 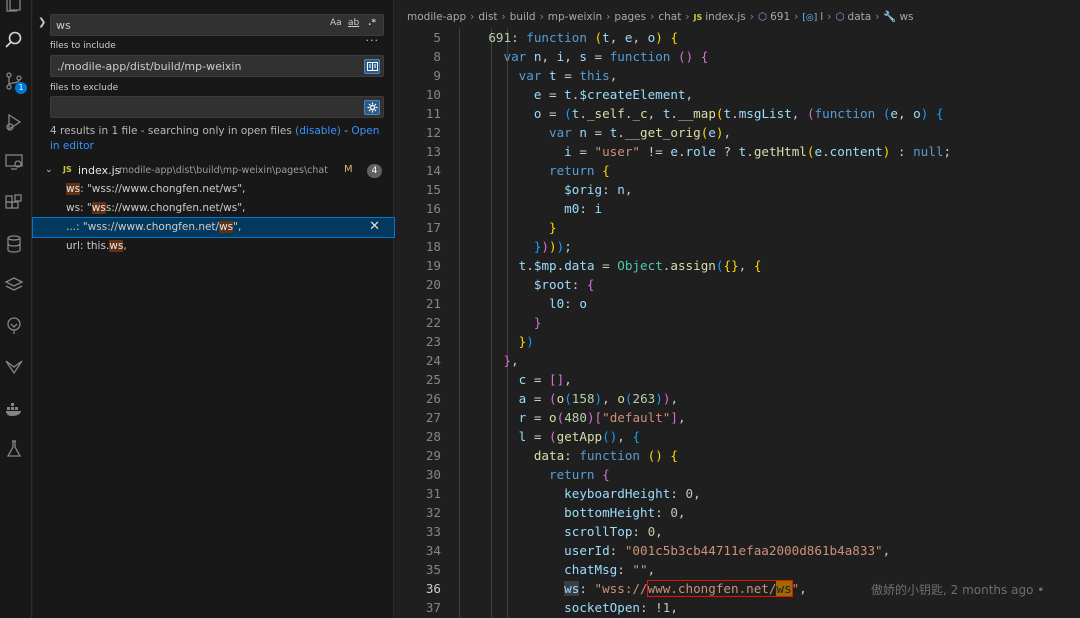 I want to click on property-icon: 🔧, so click(x=890, y=17).